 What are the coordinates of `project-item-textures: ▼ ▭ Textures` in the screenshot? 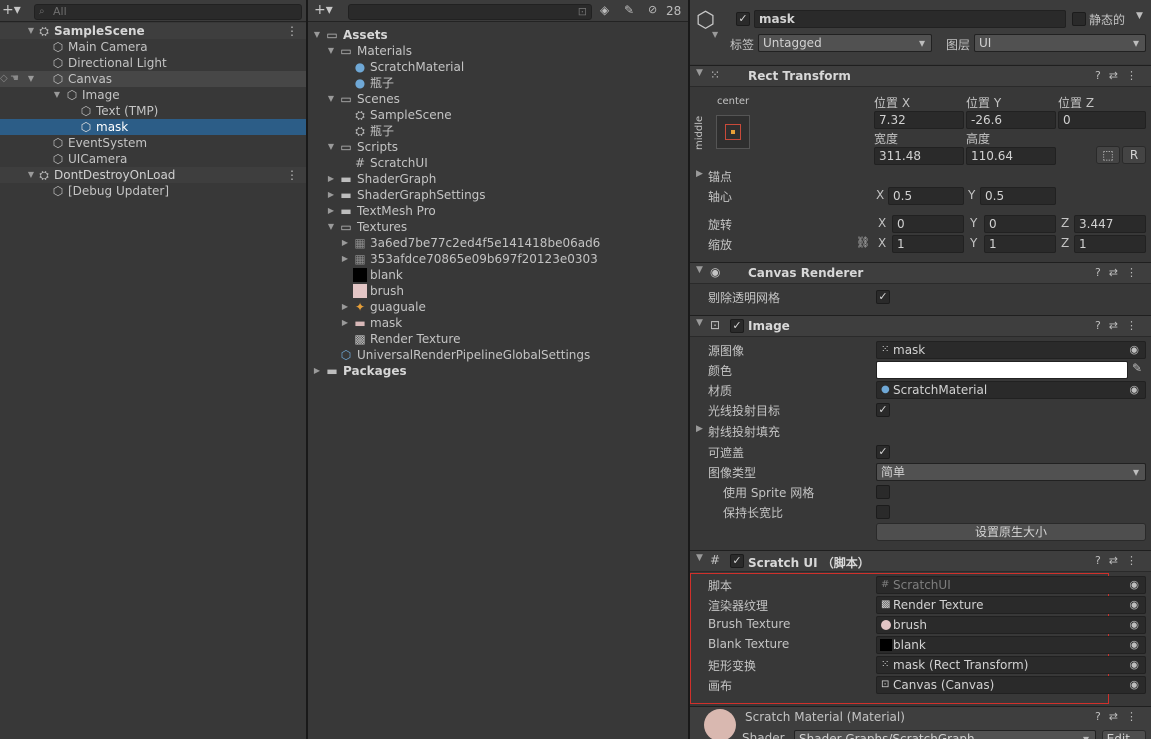 It's located at (498, 227).